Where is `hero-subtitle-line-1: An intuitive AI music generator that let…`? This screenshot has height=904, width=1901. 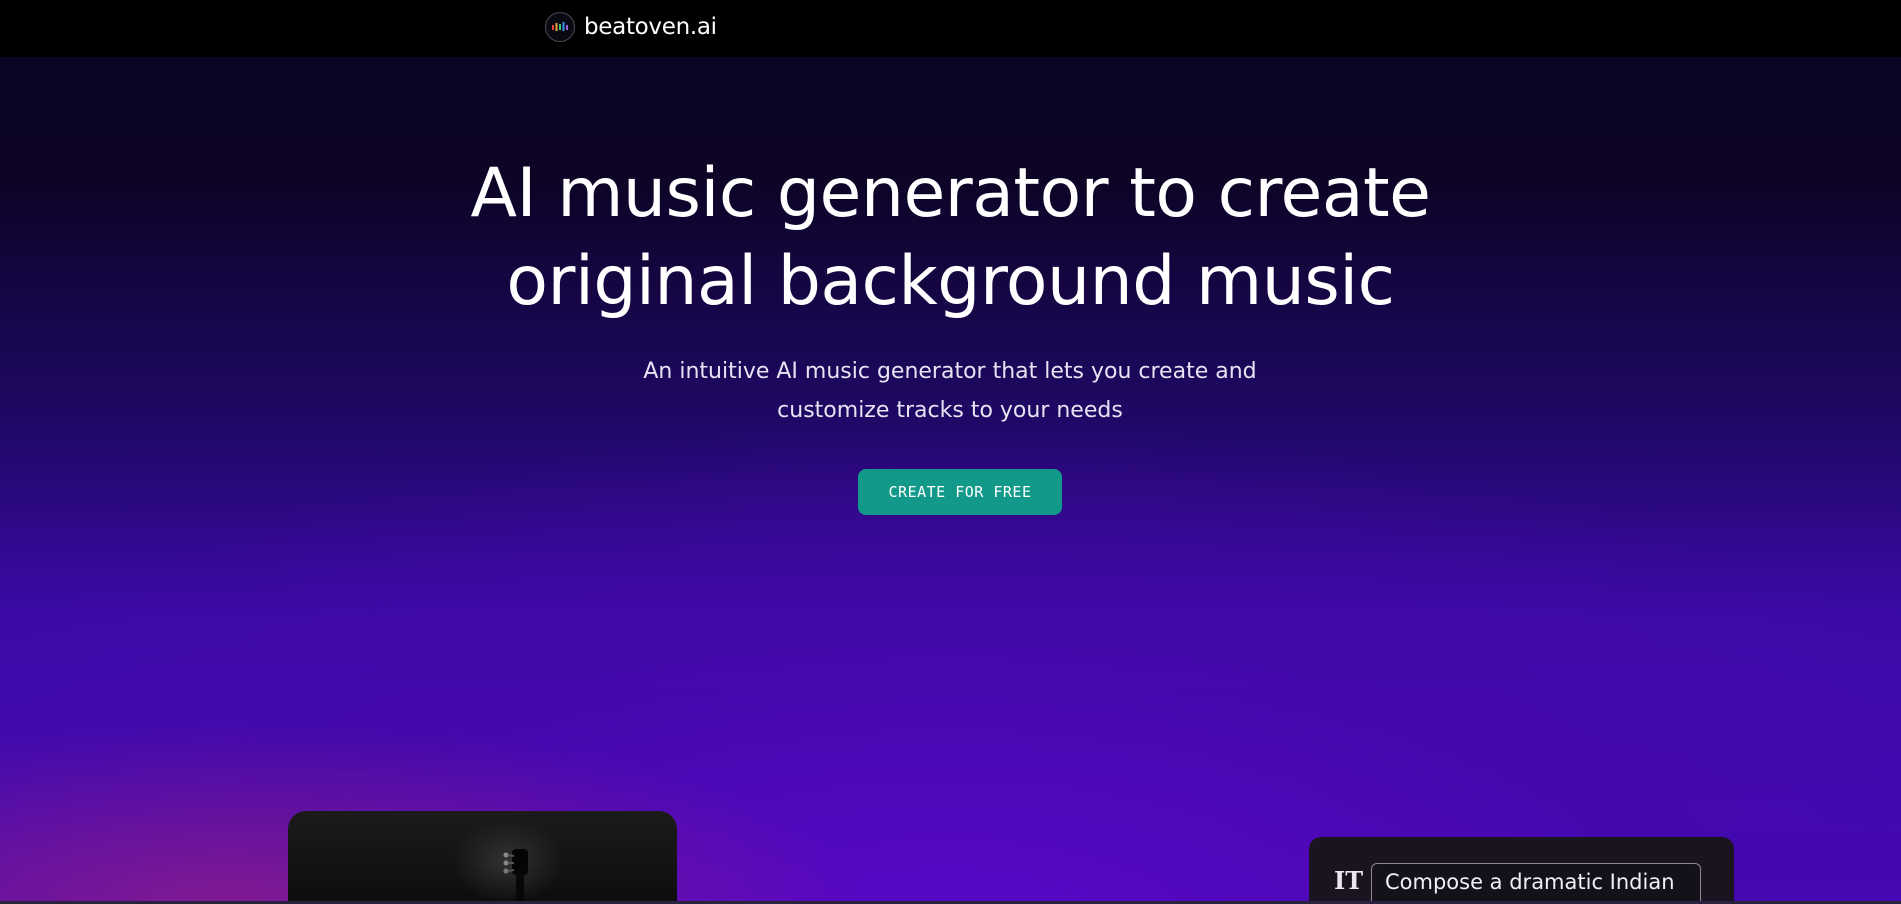 hero-subtitle-line-1: An intuitive AI music generator that let… is located at coordinates (950, 371).